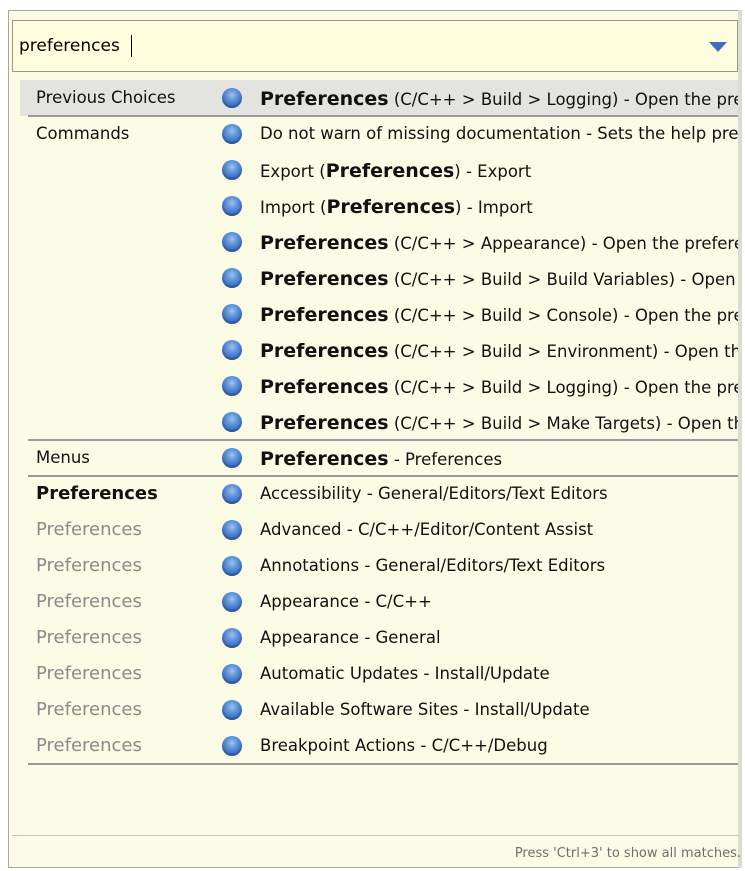 This screenshot has width=745, height=871. I want to click on result-text: Export (, so click(293, 171).